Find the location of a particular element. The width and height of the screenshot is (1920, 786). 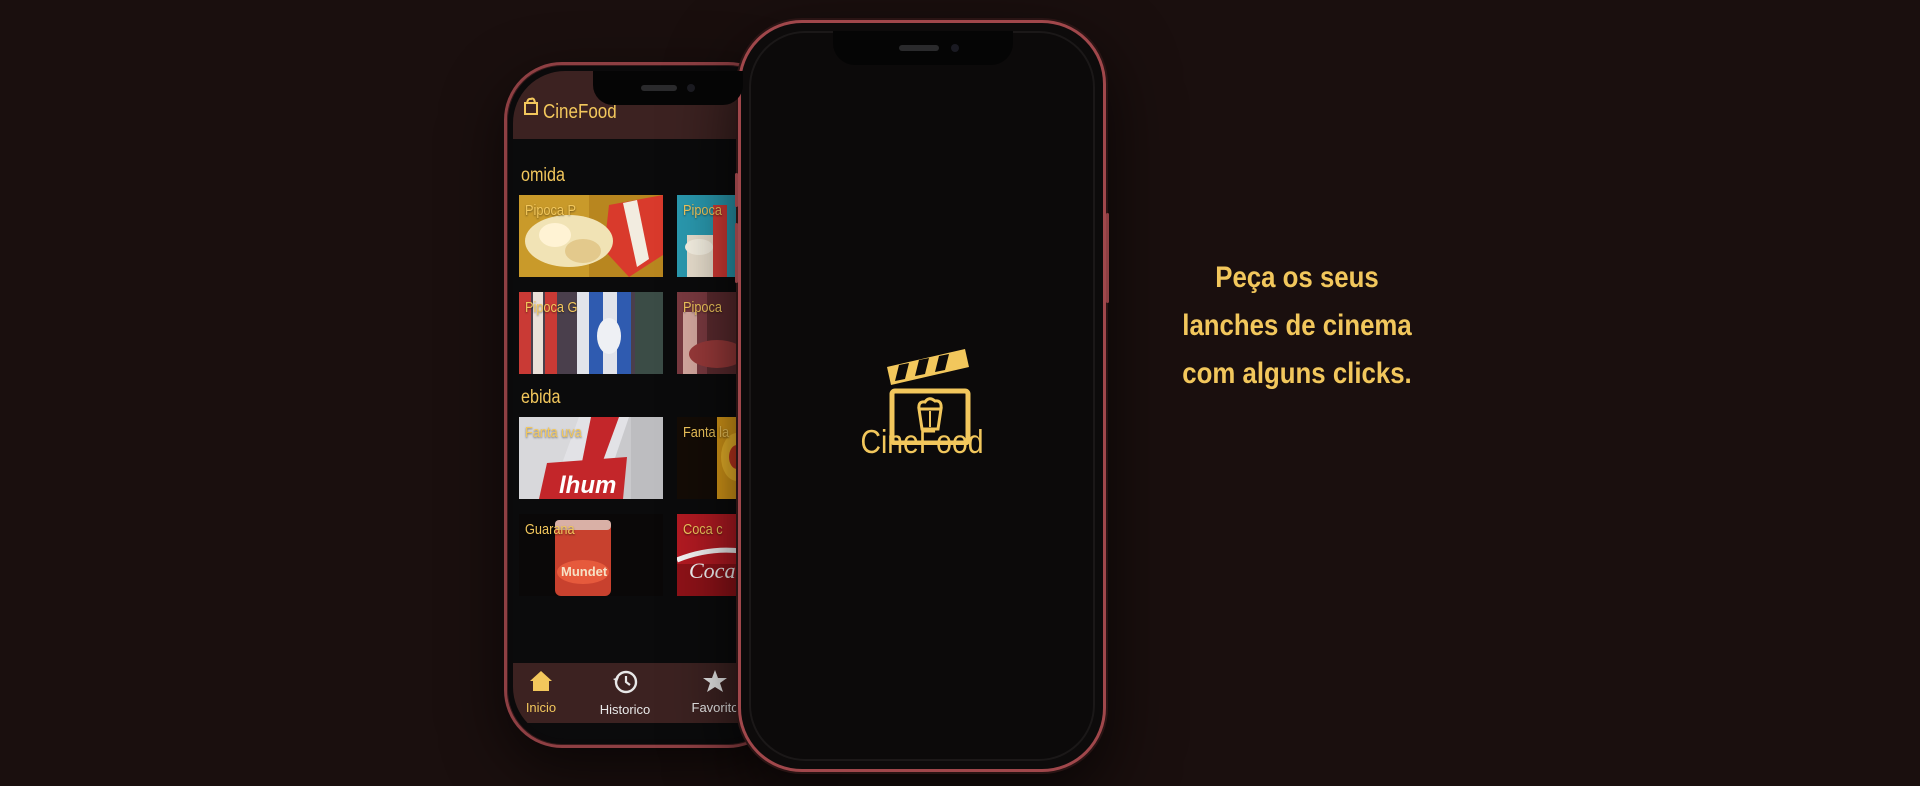

tagline-line-2: lanches de cinema is located at coordinates (1297, 325).